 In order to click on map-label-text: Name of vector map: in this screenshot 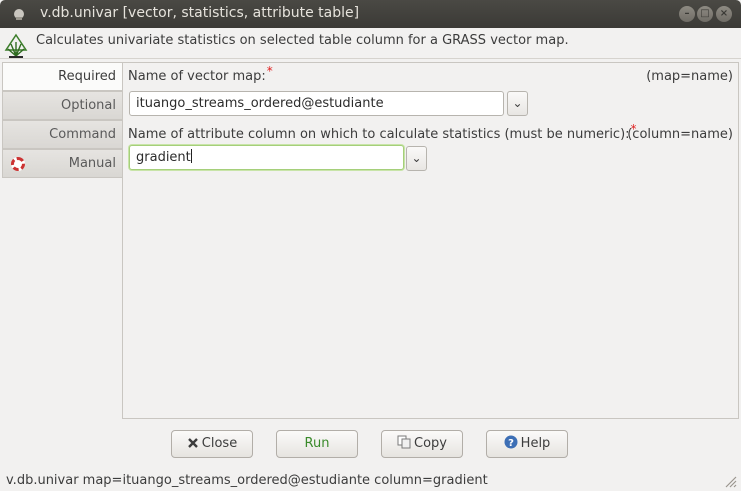, I will do `click(197, 76)`.